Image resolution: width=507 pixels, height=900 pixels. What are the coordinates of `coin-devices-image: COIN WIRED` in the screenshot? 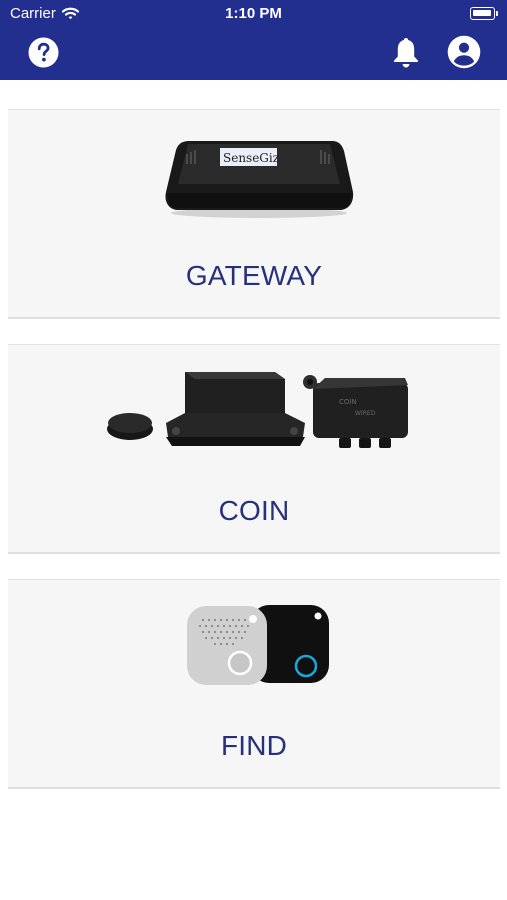 It's located at (257, 410).